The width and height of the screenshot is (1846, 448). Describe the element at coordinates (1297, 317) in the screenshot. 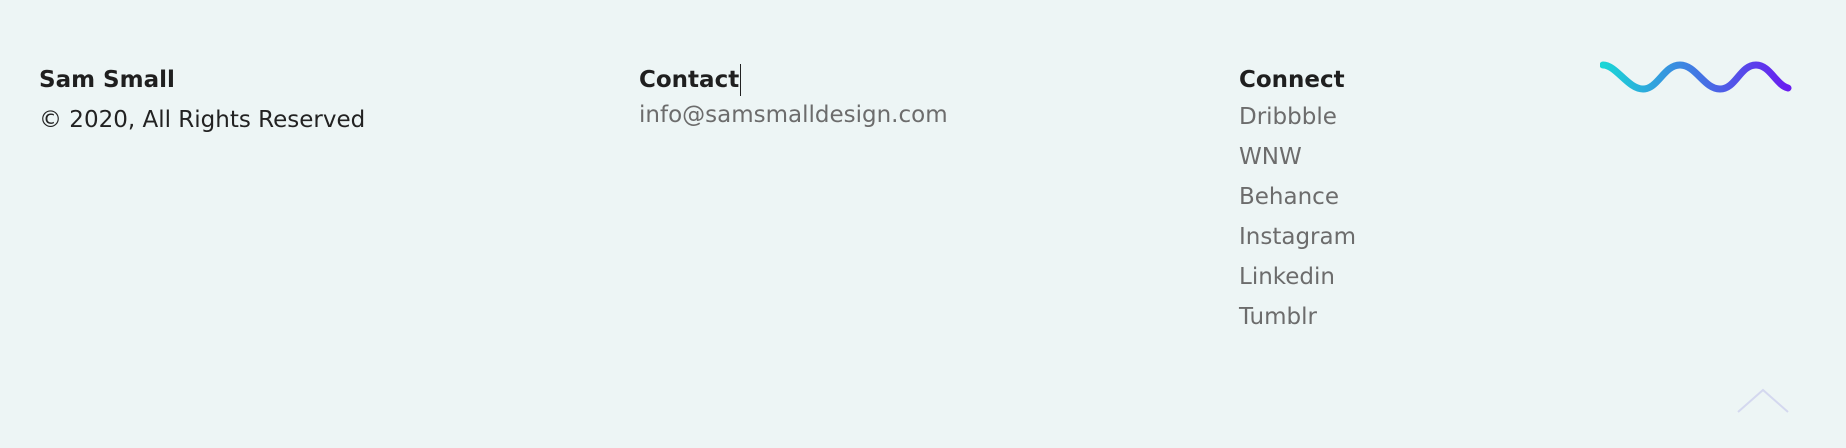

I see `social-link-tumblr: Tumblr` at that location.